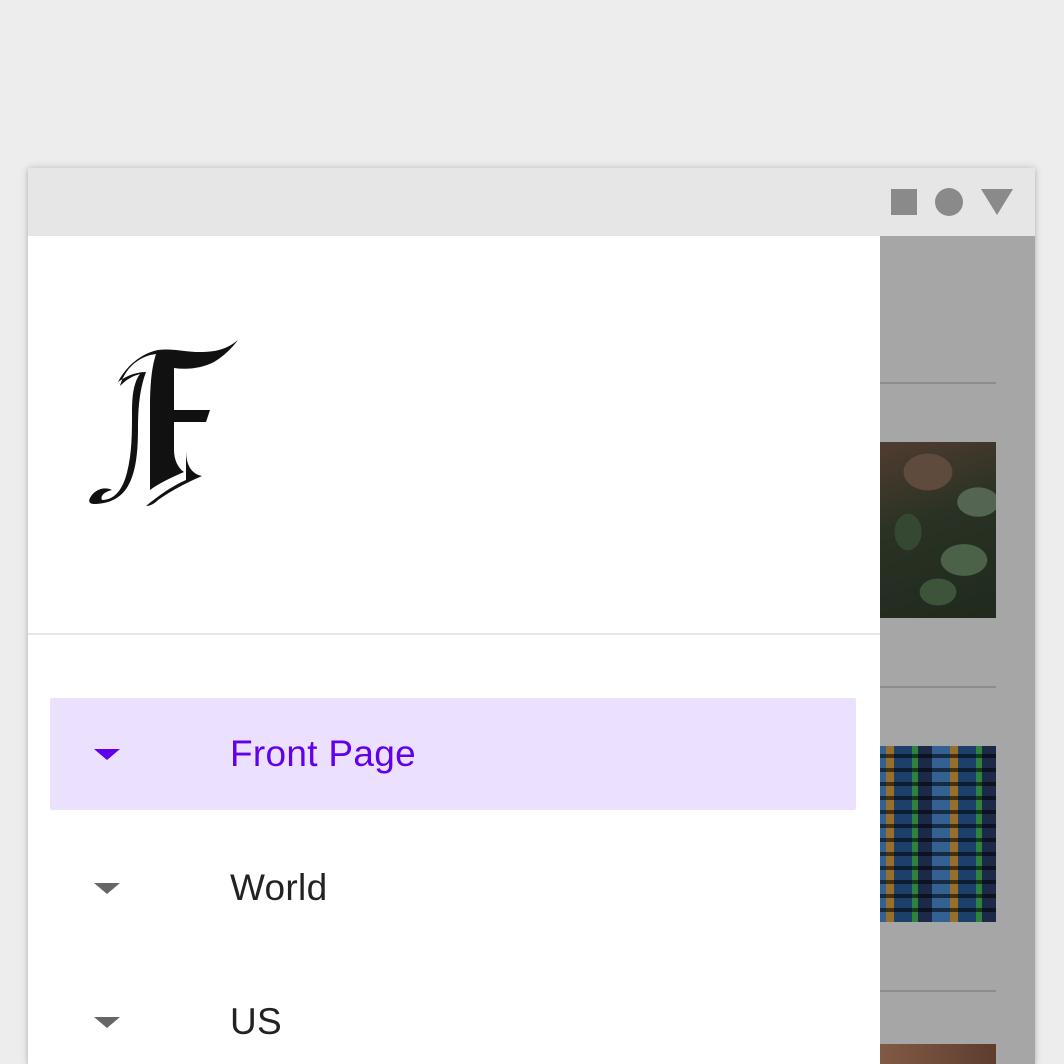  I want to click on status-icons, so click(952, 202).